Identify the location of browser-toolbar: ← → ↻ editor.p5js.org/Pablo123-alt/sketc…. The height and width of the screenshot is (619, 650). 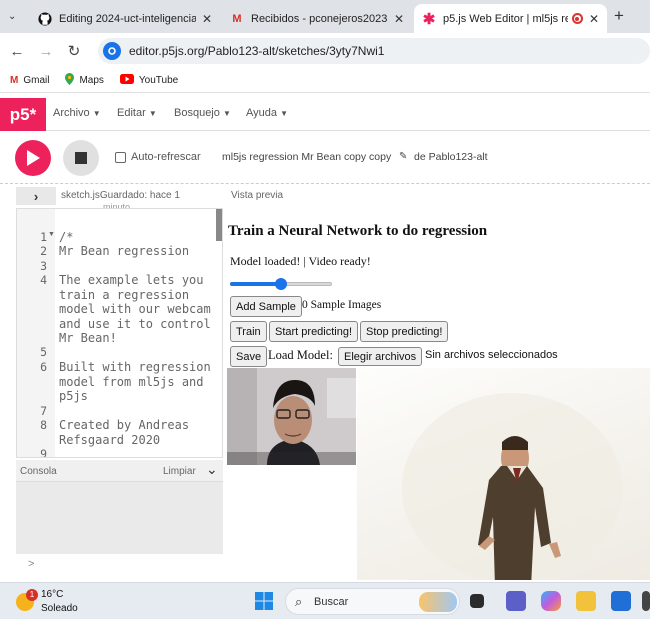
(325, 51).